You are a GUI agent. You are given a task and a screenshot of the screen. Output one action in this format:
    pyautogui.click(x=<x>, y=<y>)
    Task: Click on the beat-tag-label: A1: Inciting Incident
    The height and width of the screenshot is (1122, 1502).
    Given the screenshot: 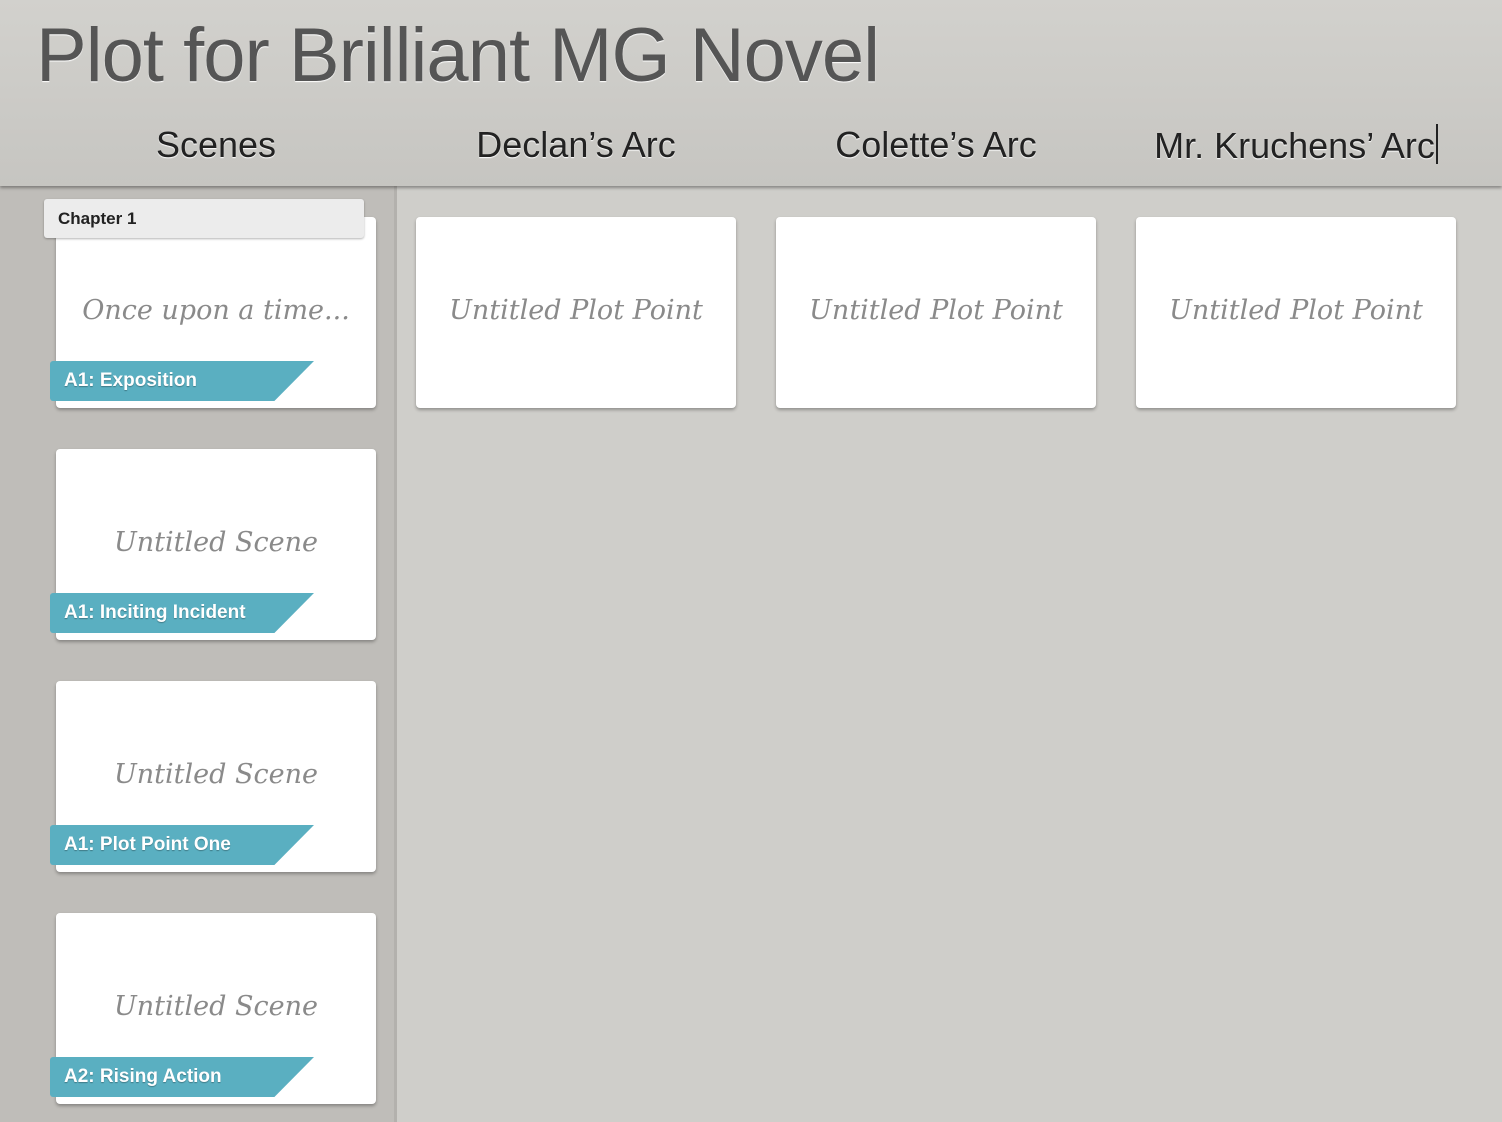 What is the action you would take?
    pyautogui.click(x=155, y=612)
    